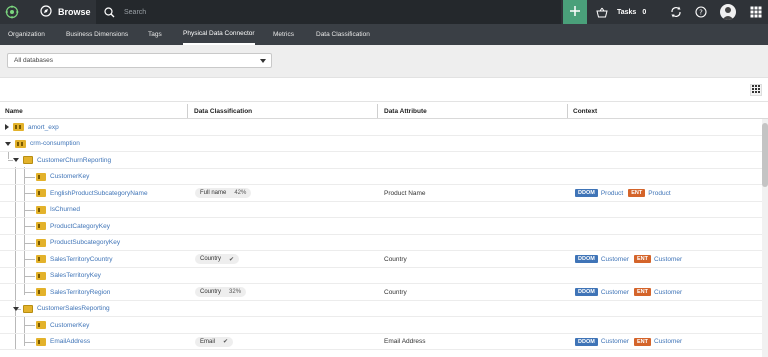 This screenshot has height=357, width=768. Describe the element at coordinates (109, 12) in the screenshot. I see `search-icon` at that location.